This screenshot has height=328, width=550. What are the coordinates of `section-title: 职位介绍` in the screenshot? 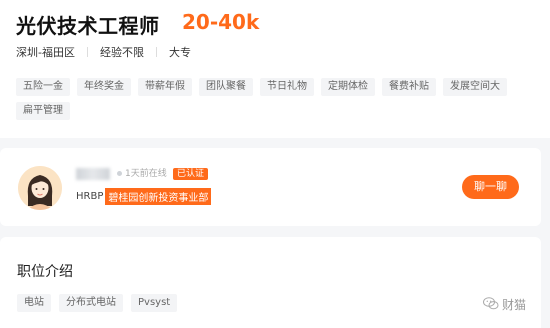 It's located at (45, 272).